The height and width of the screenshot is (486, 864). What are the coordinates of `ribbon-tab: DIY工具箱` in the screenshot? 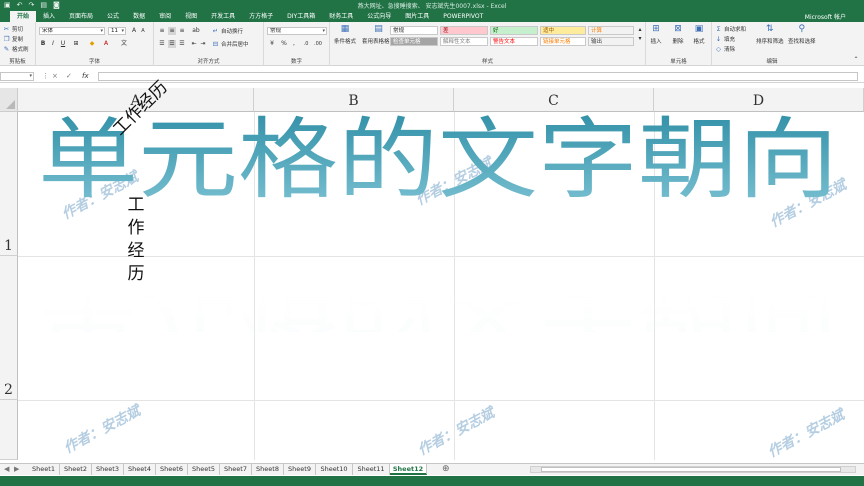 It's located at (301, 16).